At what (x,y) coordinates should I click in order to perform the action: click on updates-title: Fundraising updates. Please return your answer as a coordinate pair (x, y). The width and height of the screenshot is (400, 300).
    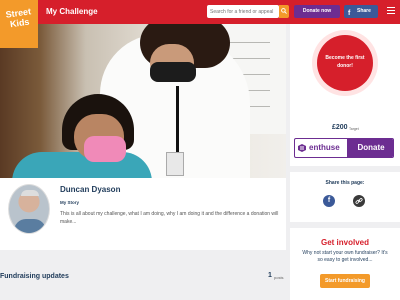
    Looking at the image, I should click on (34, 276).